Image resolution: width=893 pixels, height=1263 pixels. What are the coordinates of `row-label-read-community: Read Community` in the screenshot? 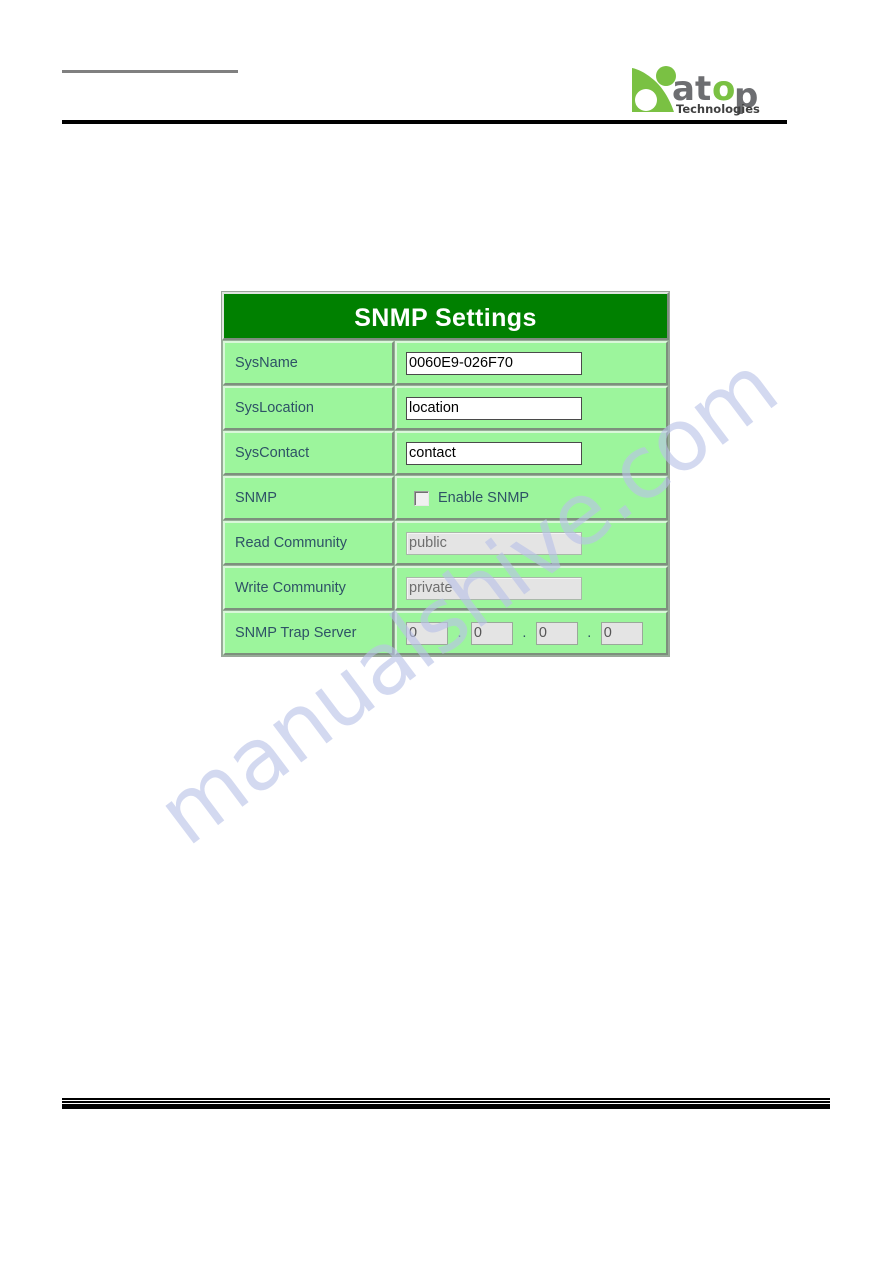 It's located at (308, 543).